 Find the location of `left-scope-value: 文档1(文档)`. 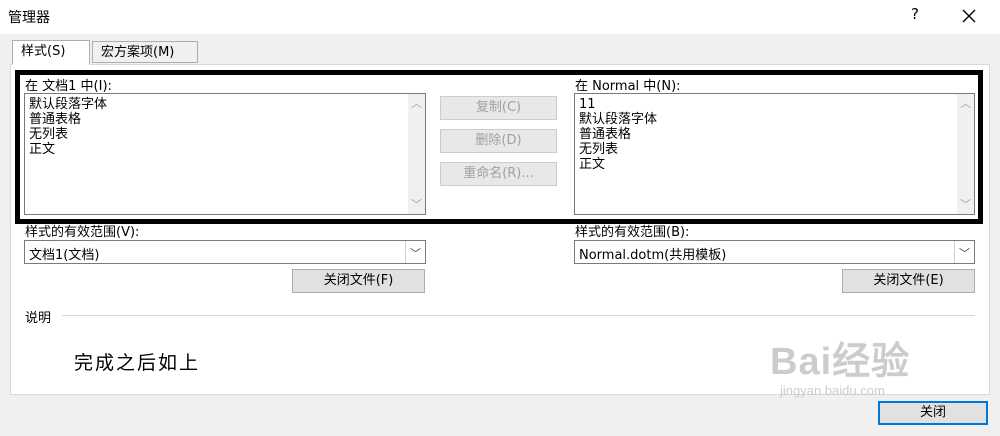

left-scope-value: 文档1(文档) is located at coordinates (64, 255).